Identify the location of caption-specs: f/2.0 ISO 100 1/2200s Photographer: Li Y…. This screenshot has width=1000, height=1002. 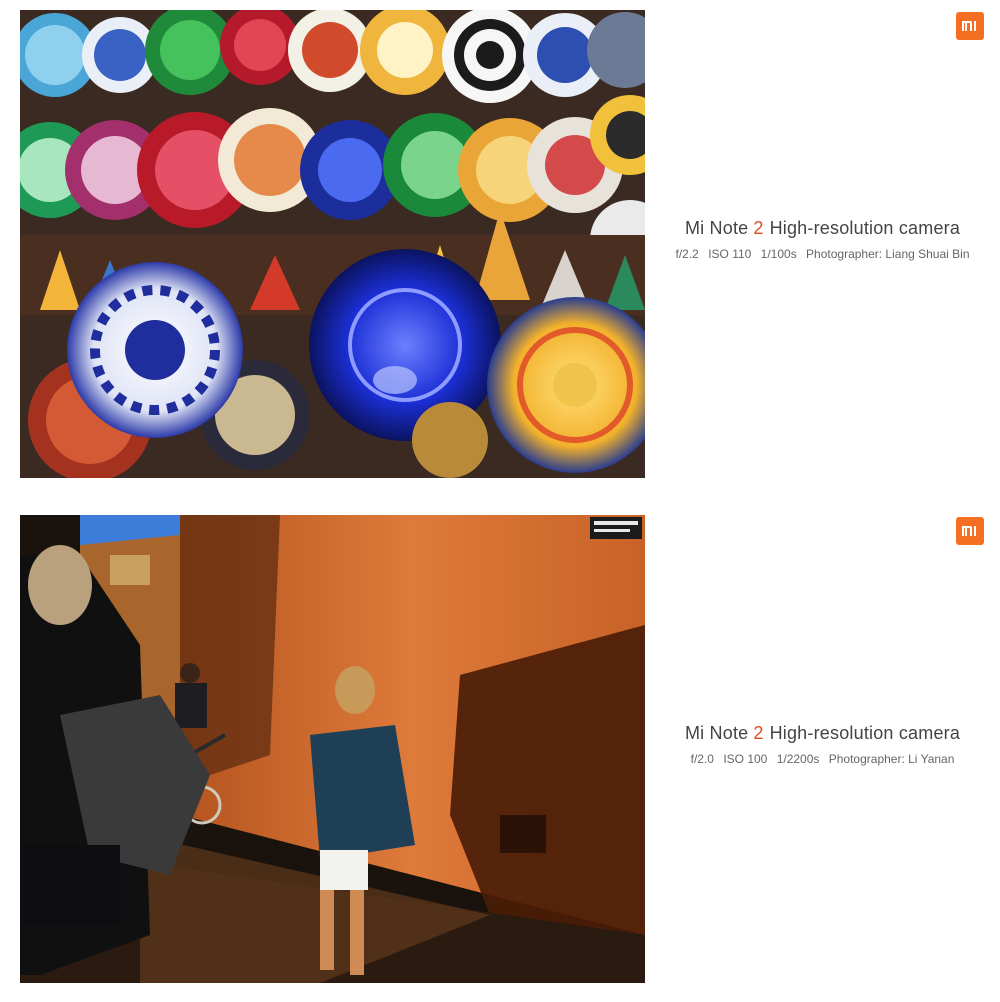
(822, 759).